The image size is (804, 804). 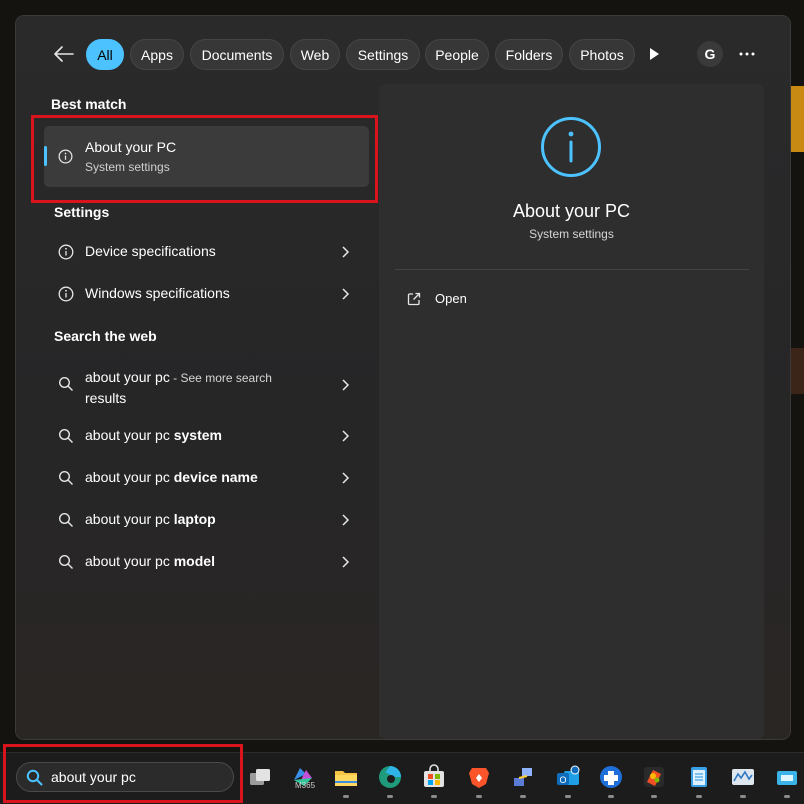 I want to click on filter-apps: Apps, so click(x=157, y=54).